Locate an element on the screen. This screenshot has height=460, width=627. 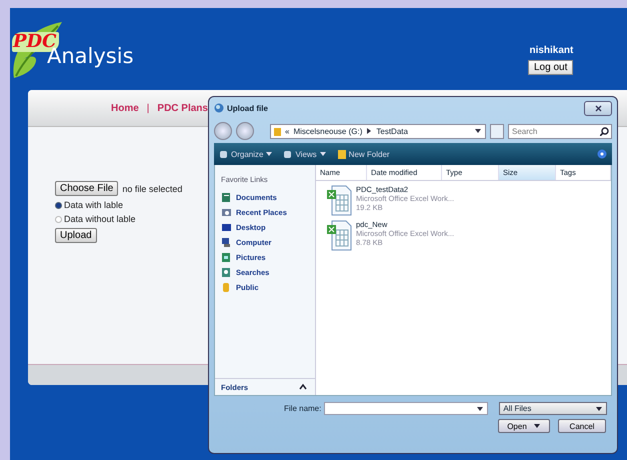
path-segment: Miscelsneouse (G:) is located at coordinates (327, 131).